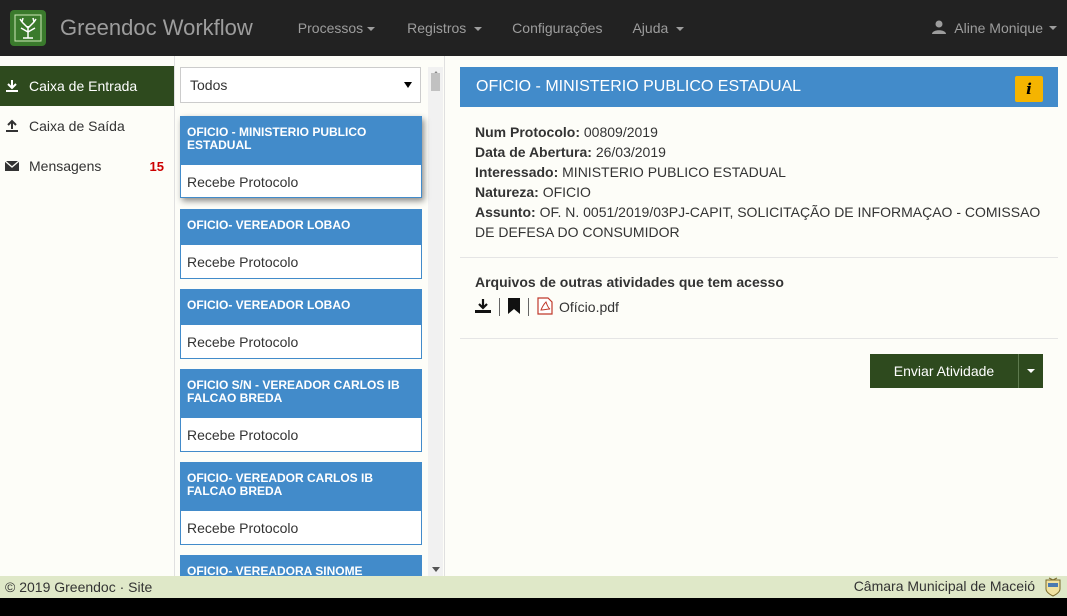  What do you see at coordinates (156, 28) in the screenshot?
I see `app-brand: Greendoc Workflow` at bounding box center [156, 28].